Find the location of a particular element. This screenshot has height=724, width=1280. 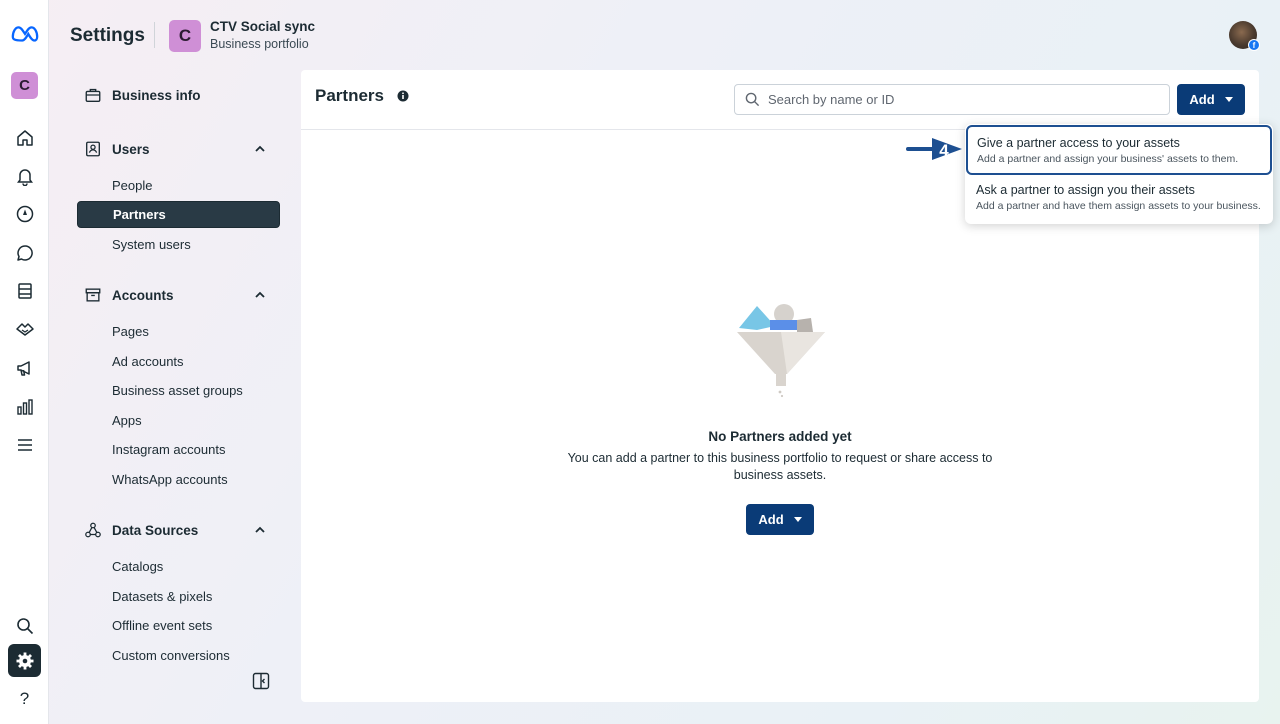

data-sources-icon is located at coordinates (93, 530).